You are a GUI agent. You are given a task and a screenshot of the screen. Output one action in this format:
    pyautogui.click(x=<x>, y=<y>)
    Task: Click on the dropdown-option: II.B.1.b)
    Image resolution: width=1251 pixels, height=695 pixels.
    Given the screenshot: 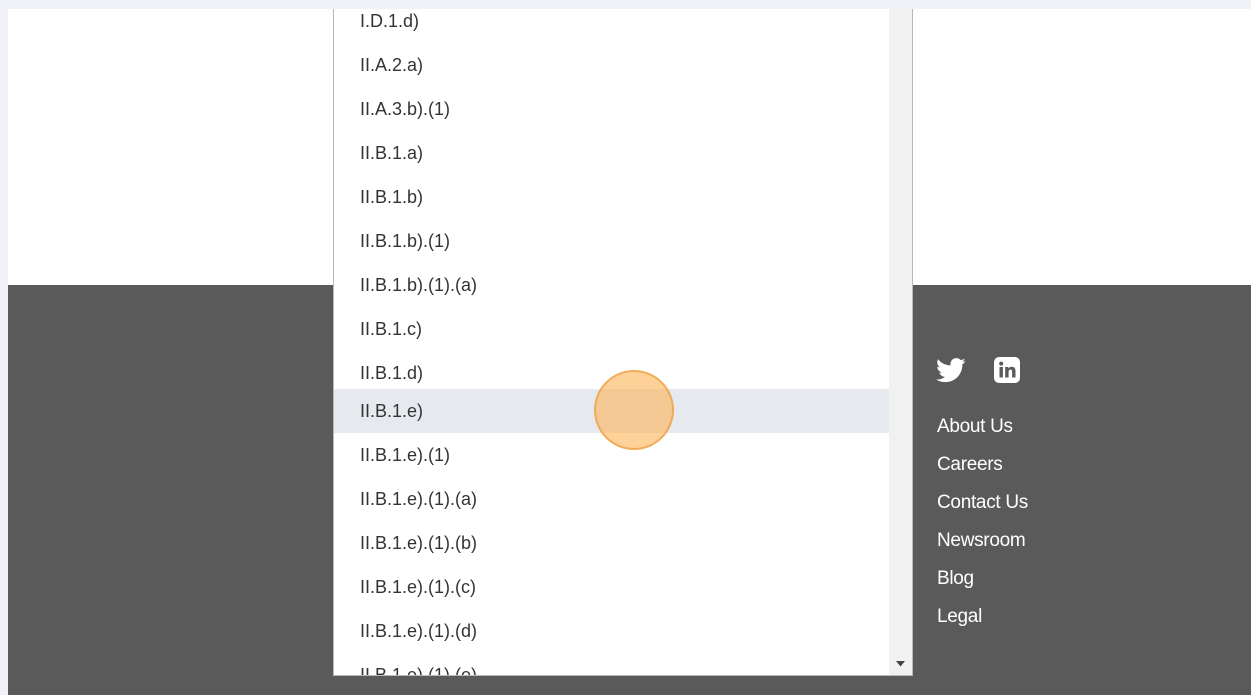 What is the action you would take?
    pyautogui.click(x=612, y=197)
    